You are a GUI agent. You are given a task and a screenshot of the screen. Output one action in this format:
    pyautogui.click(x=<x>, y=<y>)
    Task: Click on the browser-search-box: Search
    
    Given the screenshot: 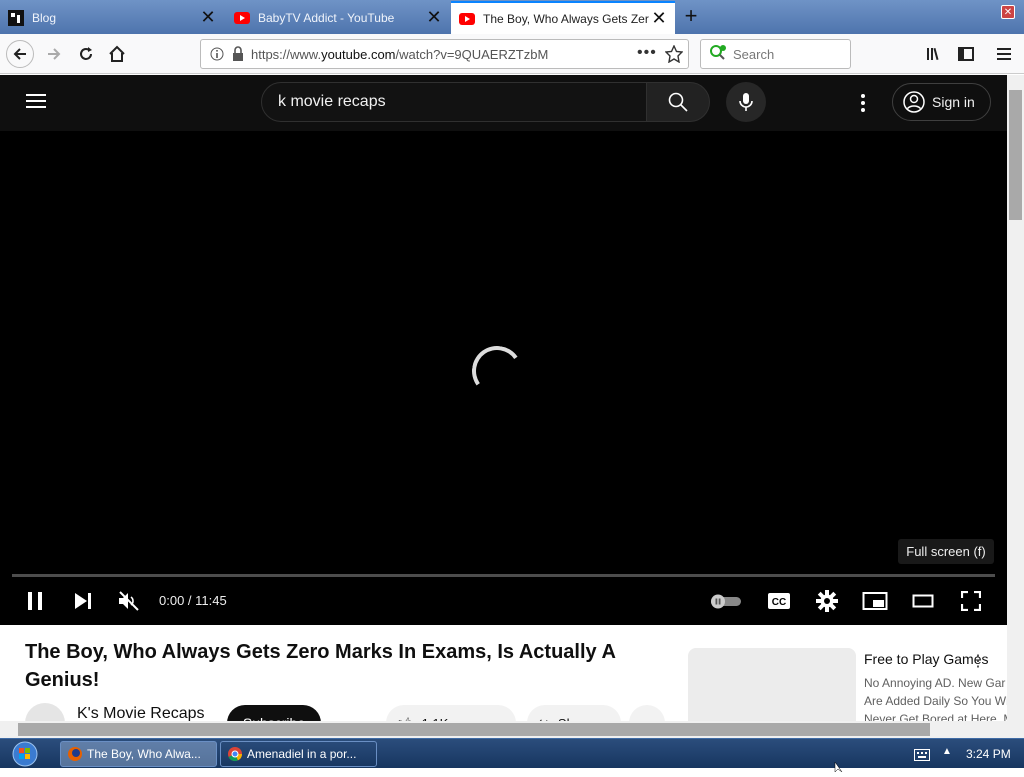 What is the action you would take?
    pyautogui.click(x=775, y=54)
    